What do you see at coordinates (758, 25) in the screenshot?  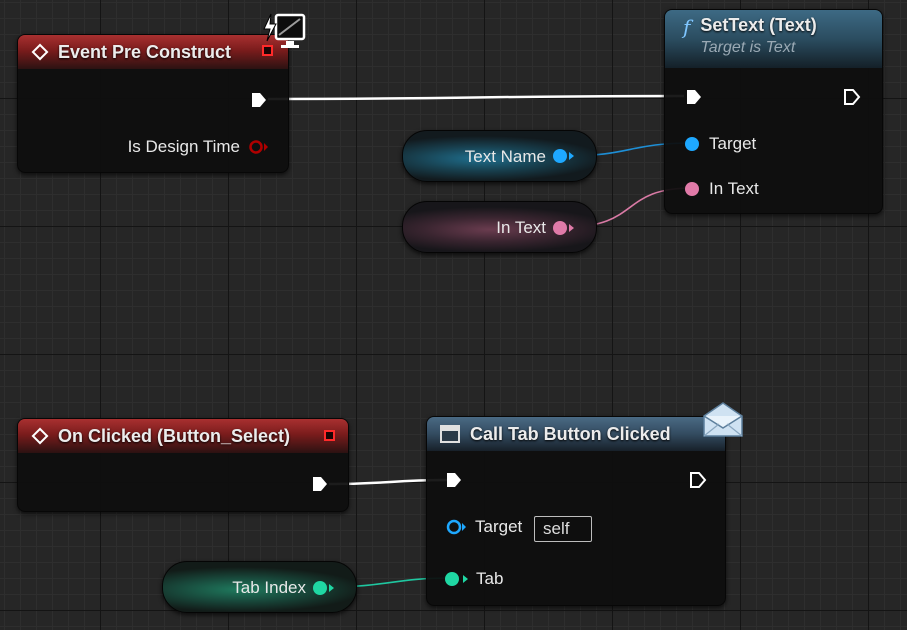 I see `set-text-title: SetText (Text)` at bounding box center [758, 25].